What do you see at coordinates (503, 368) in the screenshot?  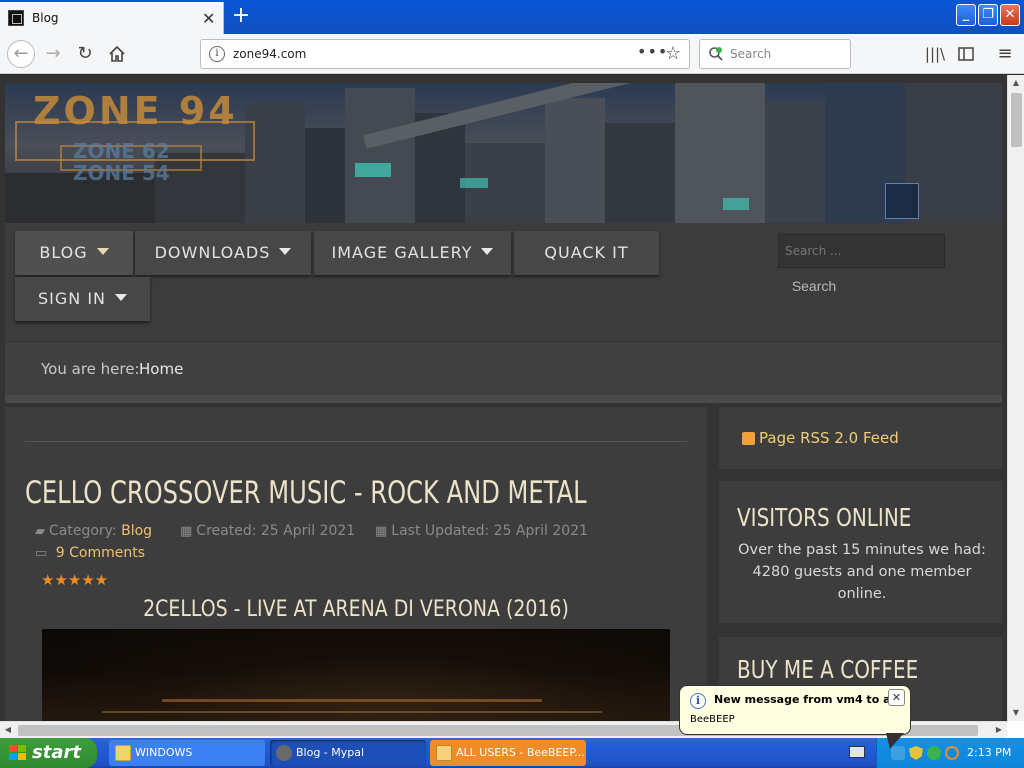 I see `breadcrumb: You are here: Home` at bounding box center [503, 368].